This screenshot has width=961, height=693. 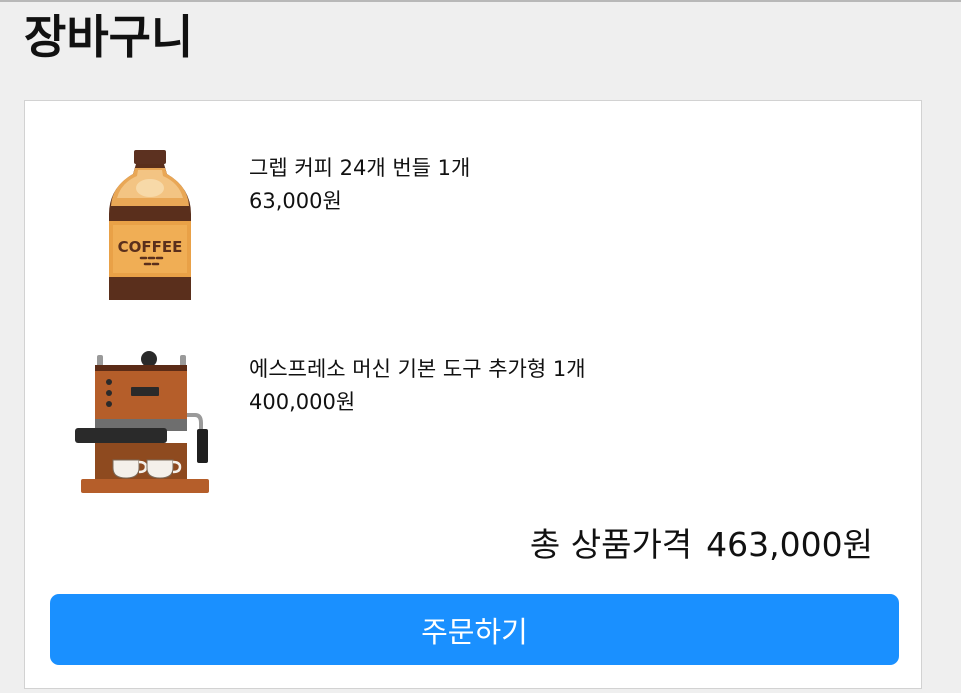 What do you see at coordinates (142, 422) in the screenshot?
I see `espresso-machine-icon` at bounding box center [142, 422].